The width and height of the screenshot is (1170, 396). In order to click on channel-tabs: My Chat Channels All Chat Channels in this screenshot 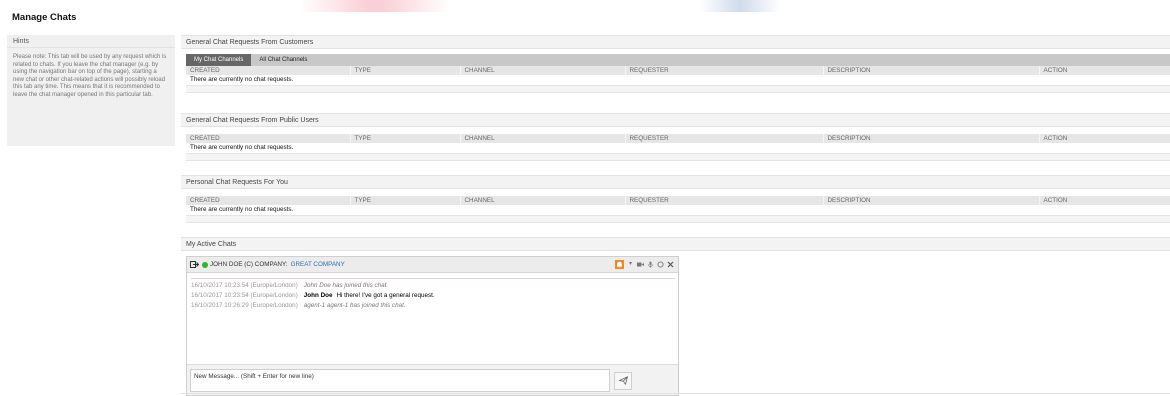, I will do `click(678, 60)`.